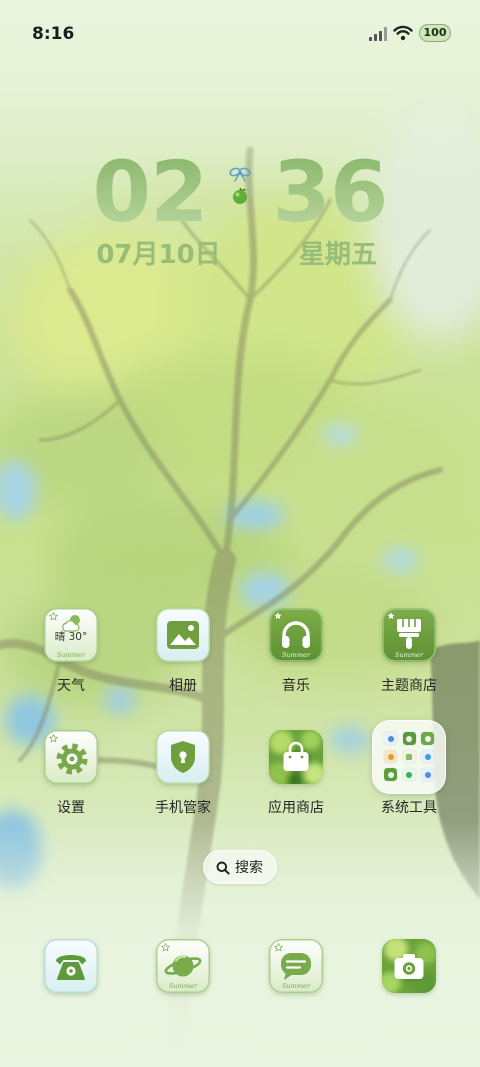  What do you see at coordinates (296, 757) in the screenshot?
I see `shopping-bag-icon` at bounding box center [296, 757].